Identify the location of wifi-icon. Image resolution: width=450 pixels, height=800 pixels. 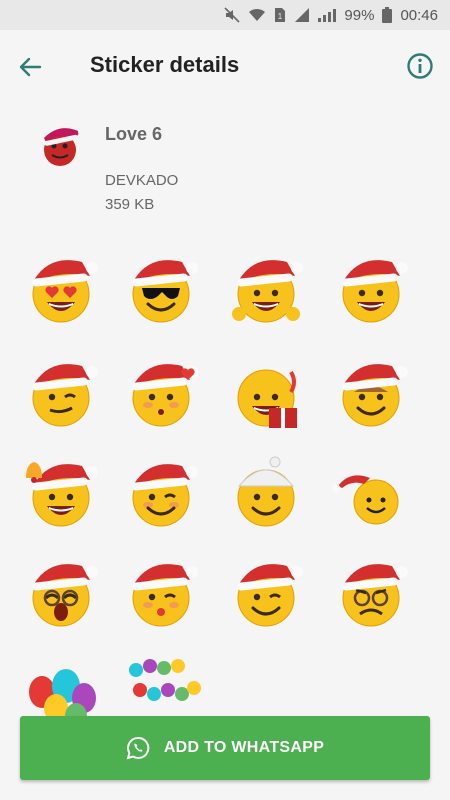
(257, 15).